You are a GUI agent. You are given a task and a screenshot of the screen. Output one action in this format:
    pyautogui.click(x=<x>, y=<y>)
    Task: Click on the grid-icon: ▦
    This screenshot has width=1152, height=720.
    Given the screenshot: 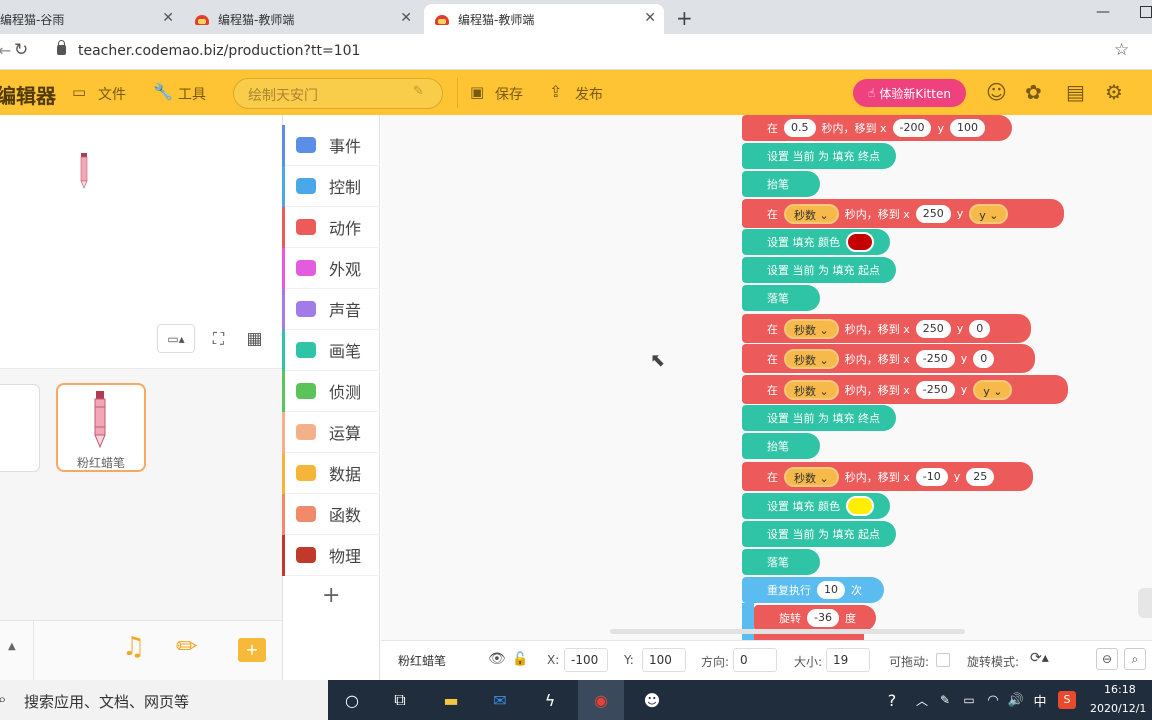 What is the action you would take?
    pyautogui.click(x=254, y=338)
    